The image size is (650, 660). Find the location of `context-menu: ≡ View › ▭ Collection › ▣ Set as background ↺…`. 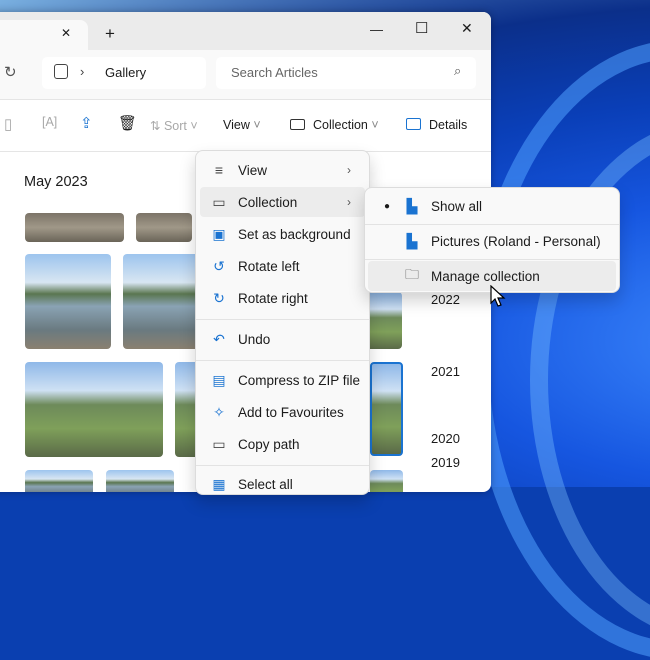

context-menu: ≡ View › ▭ Collection › ▣ Set as background ↺… is located at coordinates (282, 322).